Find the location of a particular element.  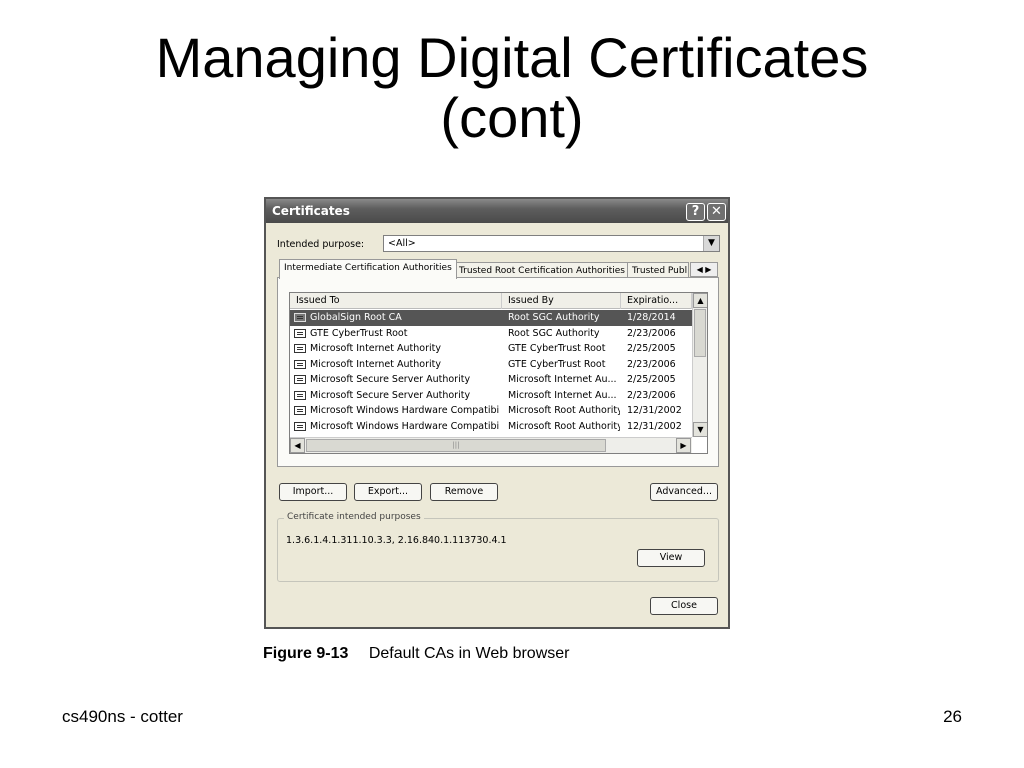

chevron-right-icon: ▶ is located at coordinates (708, 269).